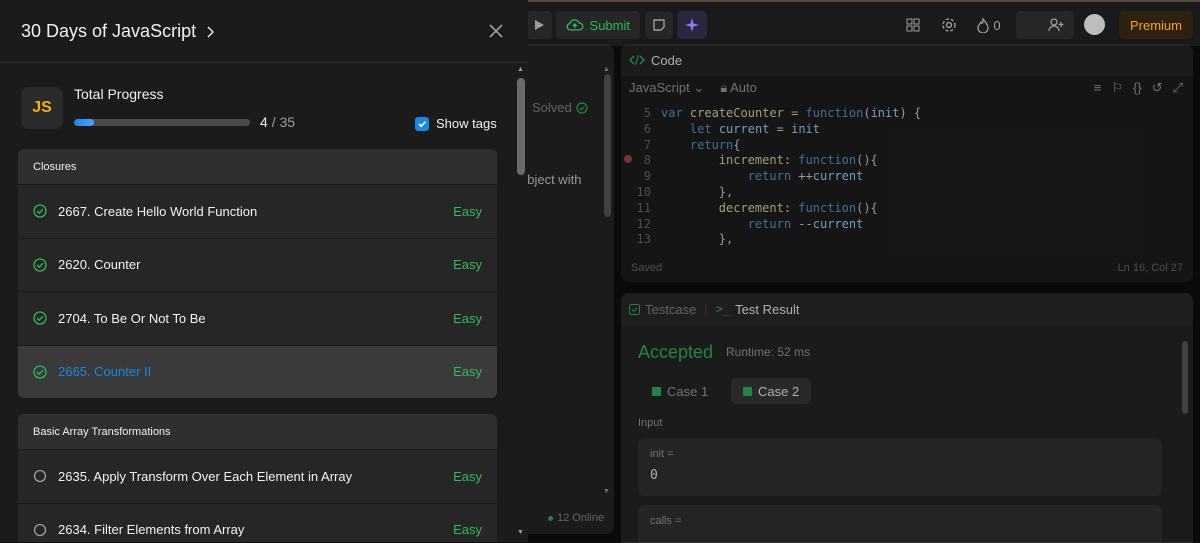  I want to click on list-item-active: 2665. Counter II Easy, so click(257, 371).